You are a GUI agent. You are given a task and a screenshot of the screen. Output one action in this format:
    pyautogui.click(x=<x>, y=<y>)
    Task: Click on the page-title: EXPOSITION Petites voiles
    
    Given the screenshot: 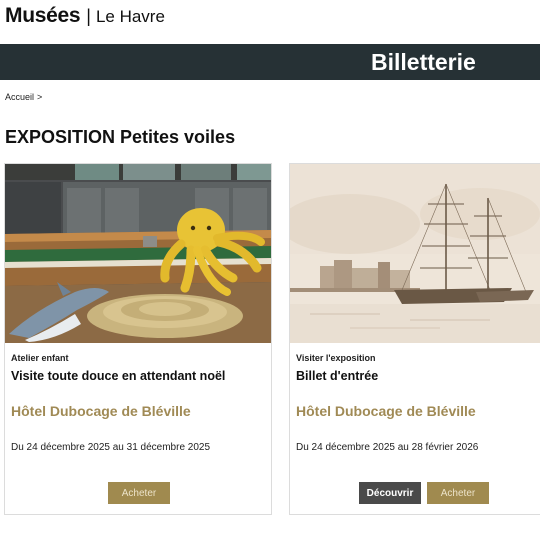 What is the action you would take?
    pyautogui.click(x=120, y=137)
    